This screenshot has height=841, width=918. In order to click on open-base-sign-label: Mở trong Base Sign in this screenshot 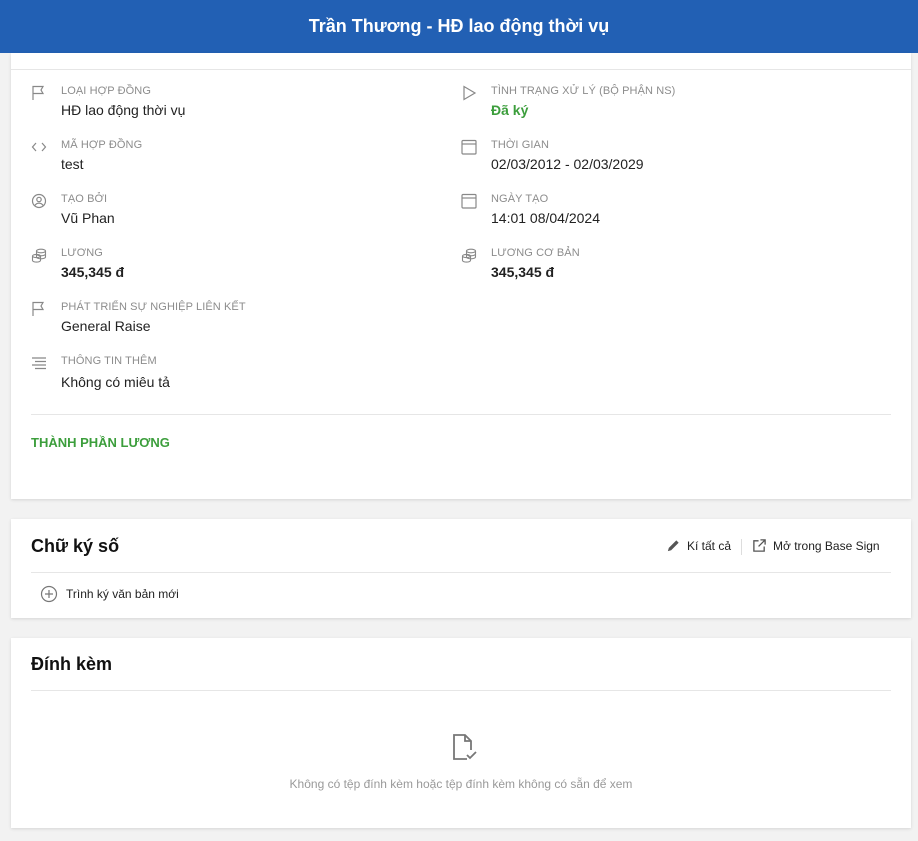, I will do `click(826, 545)`.